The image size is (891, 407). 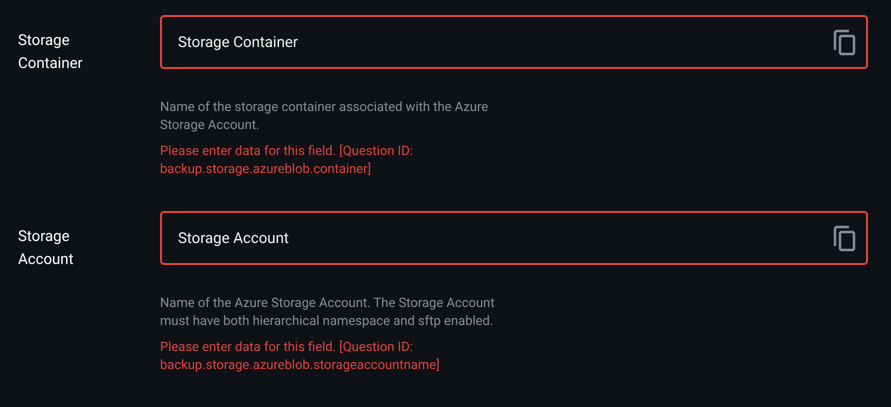 I want to click on text-field: Storage Account, so click(x=514, y=238).